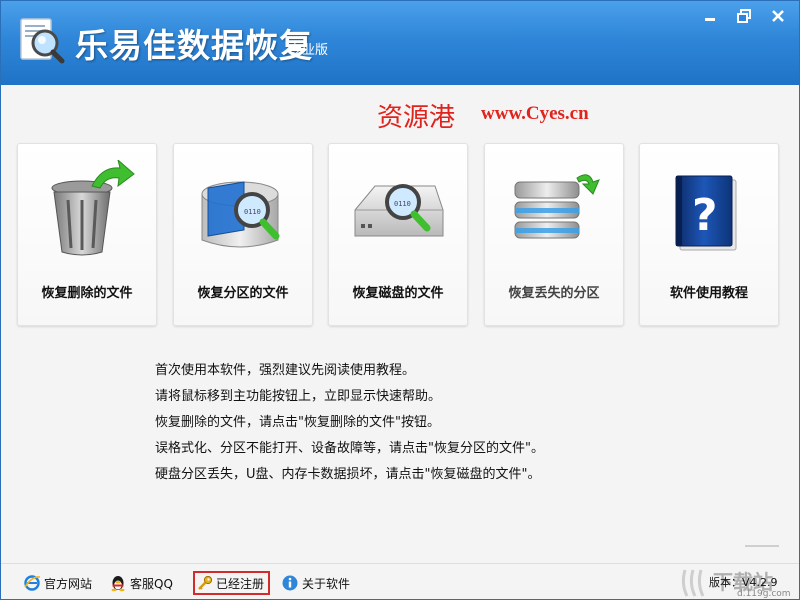 The width and height of the screenshot is (800, 600). What do you see at coordinates (762, 546) in the screenshot?
I see `divider` at bounding box center [762, 546].